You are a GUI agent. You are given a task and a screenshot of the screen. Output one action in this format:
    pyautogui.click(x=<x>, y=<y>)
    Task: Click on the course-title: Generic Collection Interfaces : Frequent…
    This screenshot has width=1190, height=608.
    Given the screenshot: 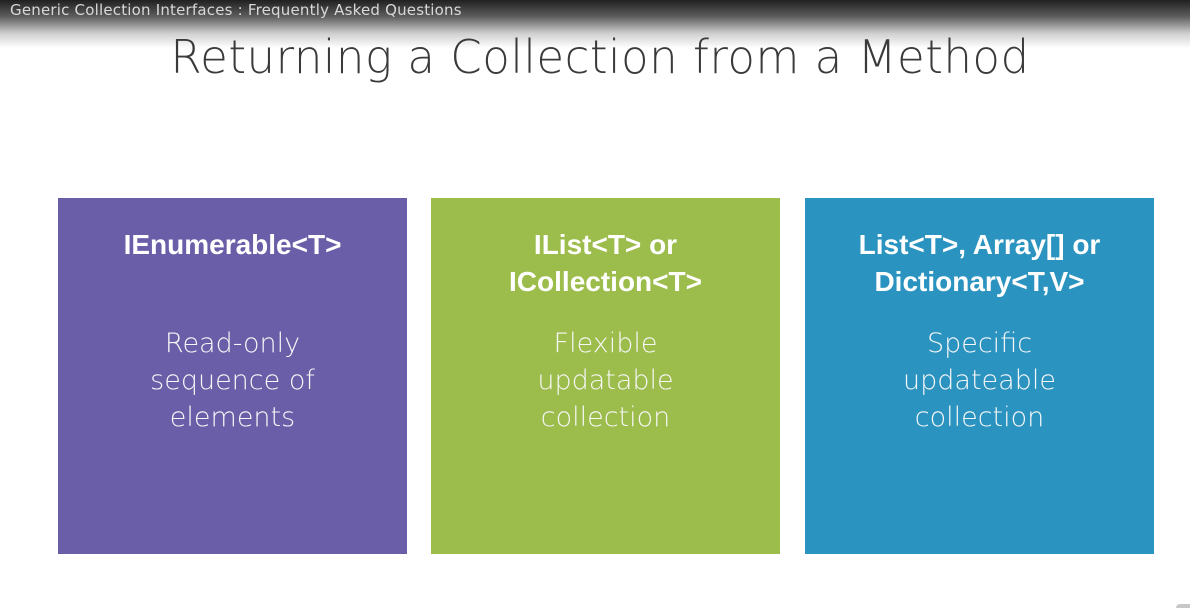 What is the action you would take?
    pyautogui.click(x=236, y=10)
    